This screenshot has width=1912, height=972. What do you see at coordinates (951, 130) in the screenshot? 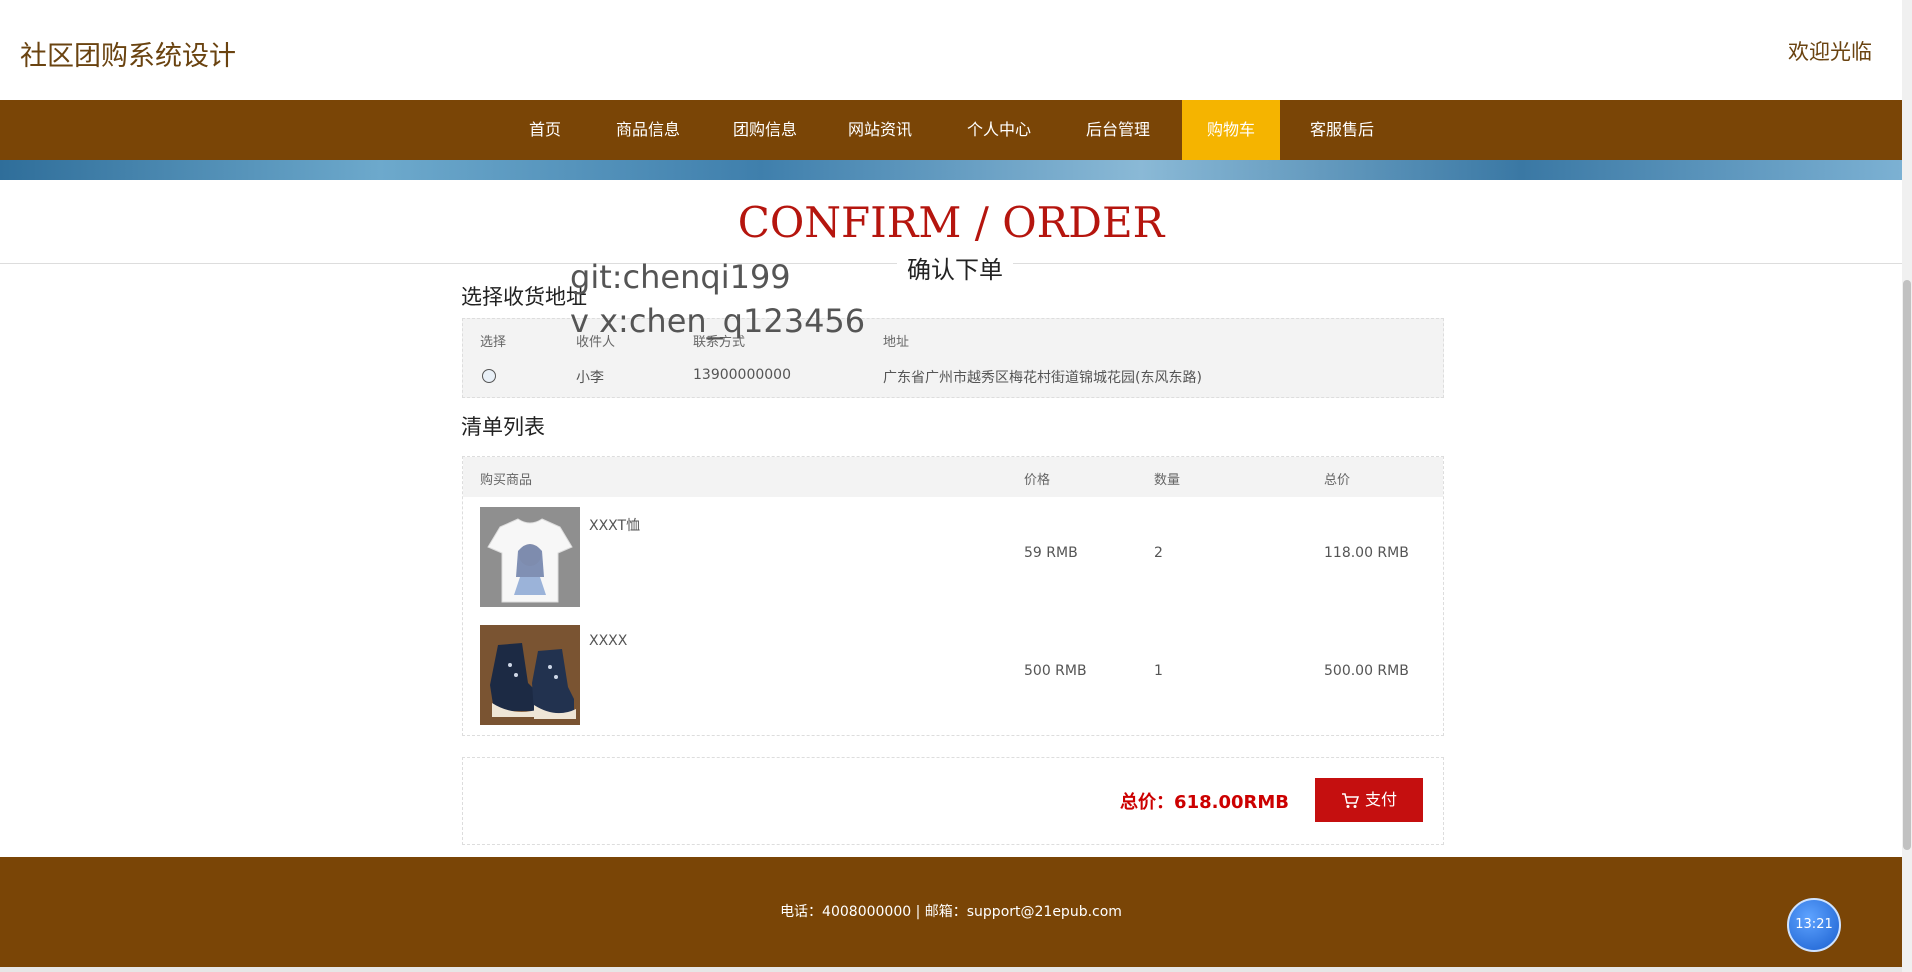
I see `main-nav: 首页 商品信息 团购信息 网站资讯 个人中心 后台管理 购物车 客服售后` at bounding box center [951, 130].